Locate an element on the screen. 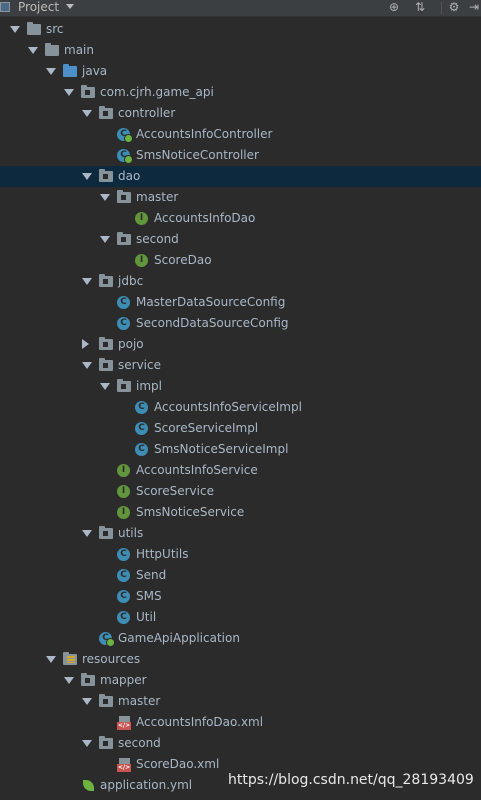 The height and width of the screenshot is (800, 481). tree-row: C HttpUtils is located at coordinates (240, 554).